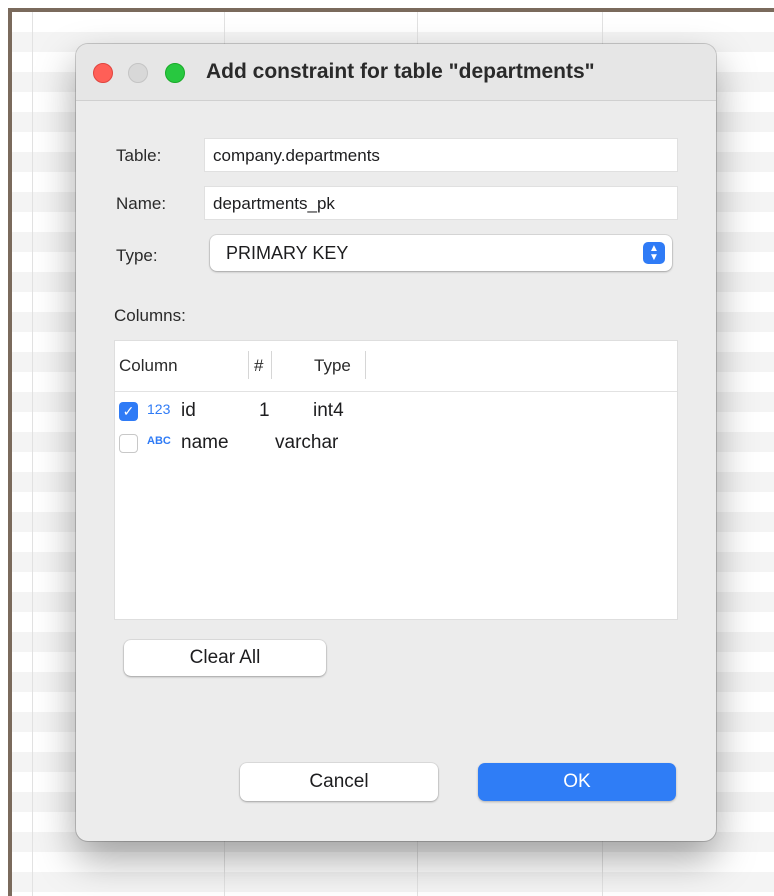 The height and width of the screenshot is (896, 774). I want to click on type-select-value: PRIMARY KEY, so click(287, 253).